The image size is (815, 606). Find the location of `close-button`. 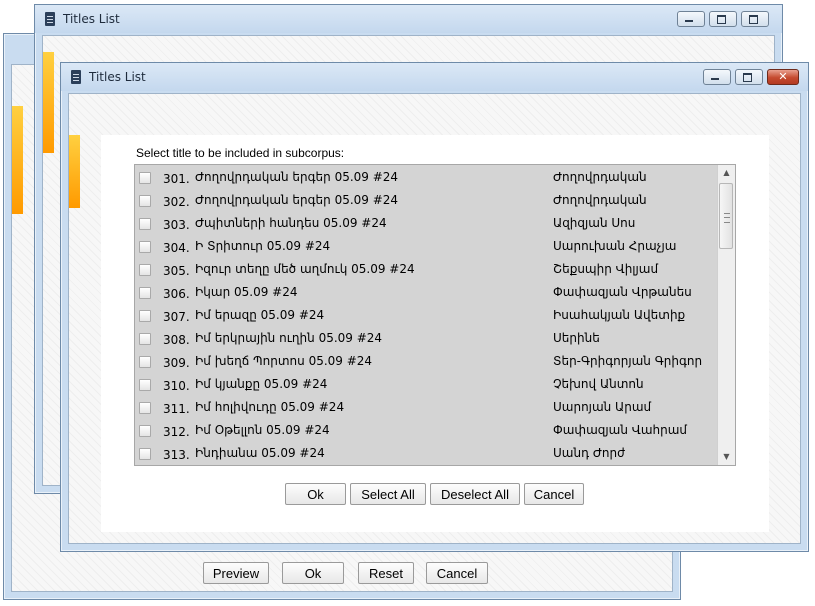

close-button is located at coordinates (783, 77).